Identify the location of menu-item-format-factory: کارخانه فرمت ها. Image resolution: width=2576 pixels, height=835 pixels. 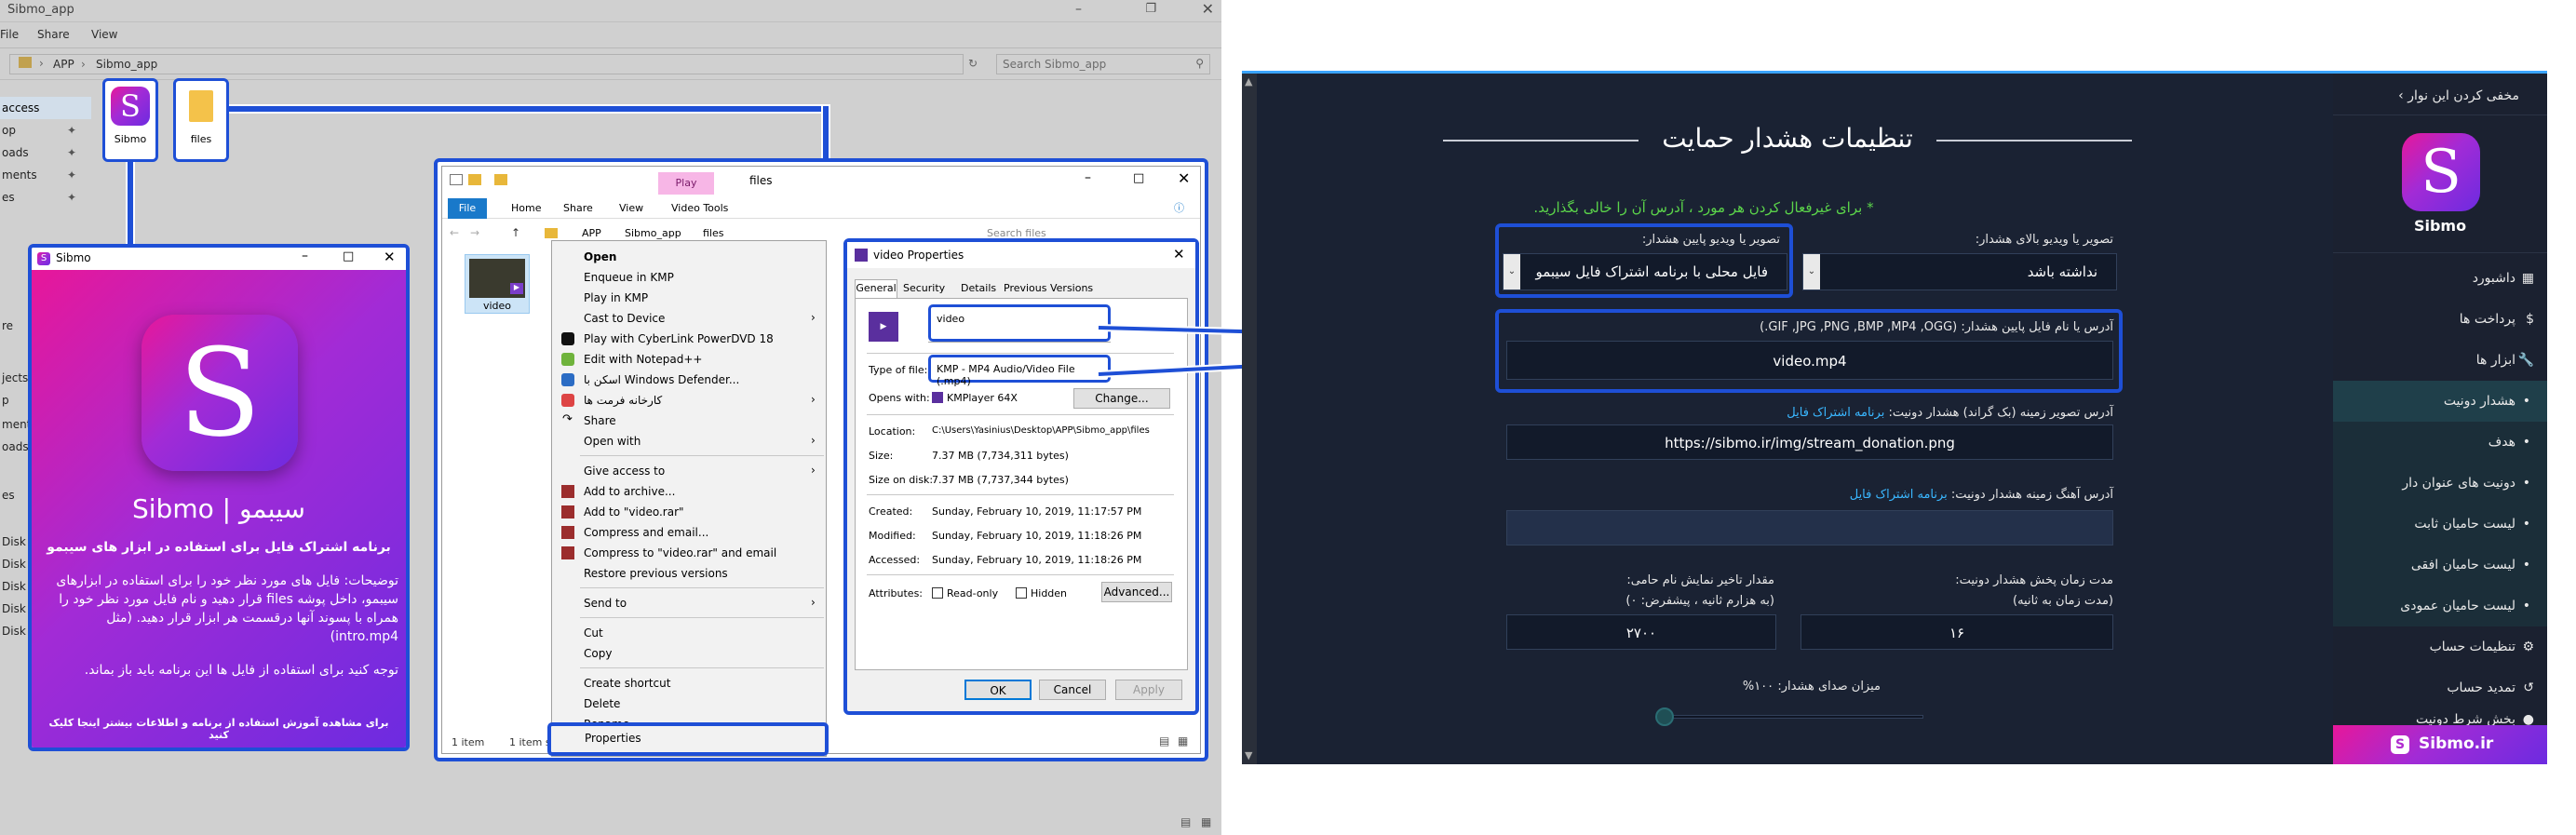
(690, 400).